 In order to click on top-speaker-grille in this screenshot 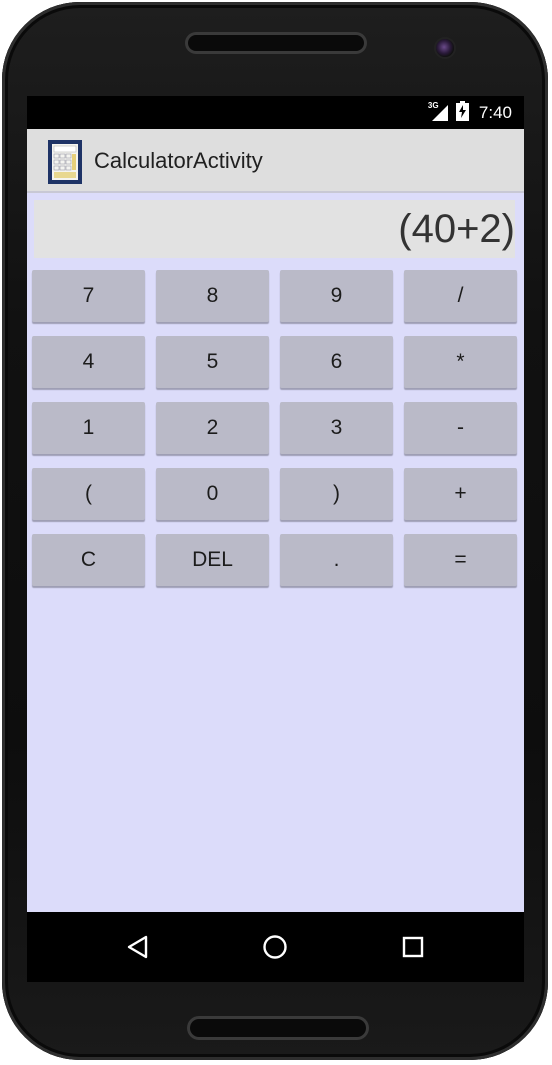, I will do `click(276, 43)`.